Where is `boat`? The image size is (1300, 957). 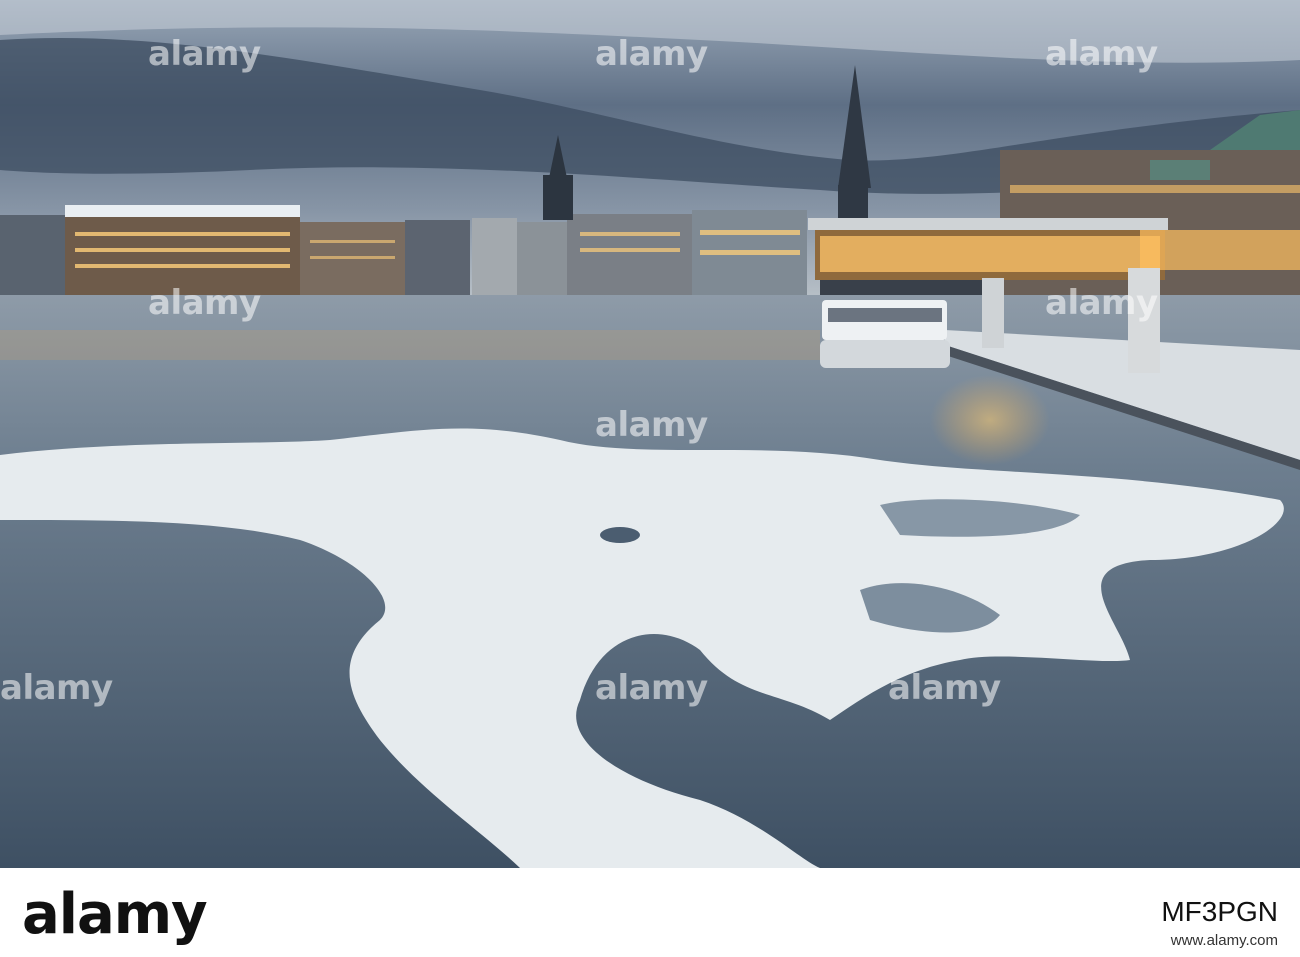
boat is located at coordinates (885, 334).